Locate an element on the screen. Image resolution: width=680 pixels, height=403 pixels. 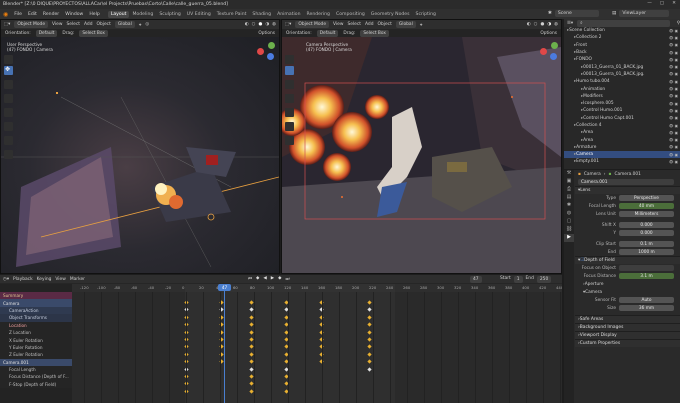
wireframe-icon: ○ is located at coordinates (536, 24).